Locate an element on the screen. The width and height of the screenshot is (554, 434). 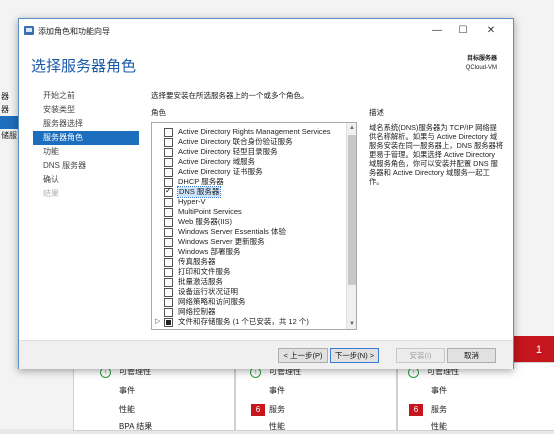
role-label: Windows 部署服务 is located at coordinates (209, 251).